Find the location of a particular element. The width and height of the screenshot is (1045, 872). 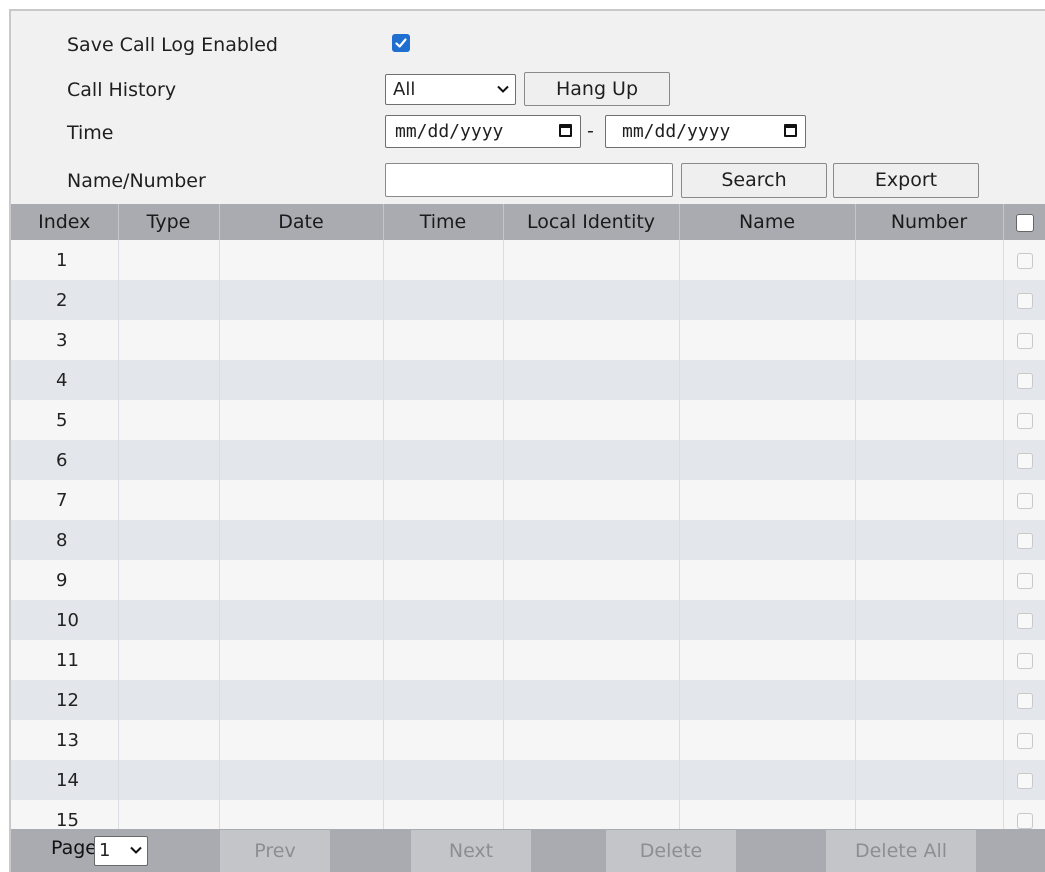

table-row: 8 is located at coordinates (528, 540).